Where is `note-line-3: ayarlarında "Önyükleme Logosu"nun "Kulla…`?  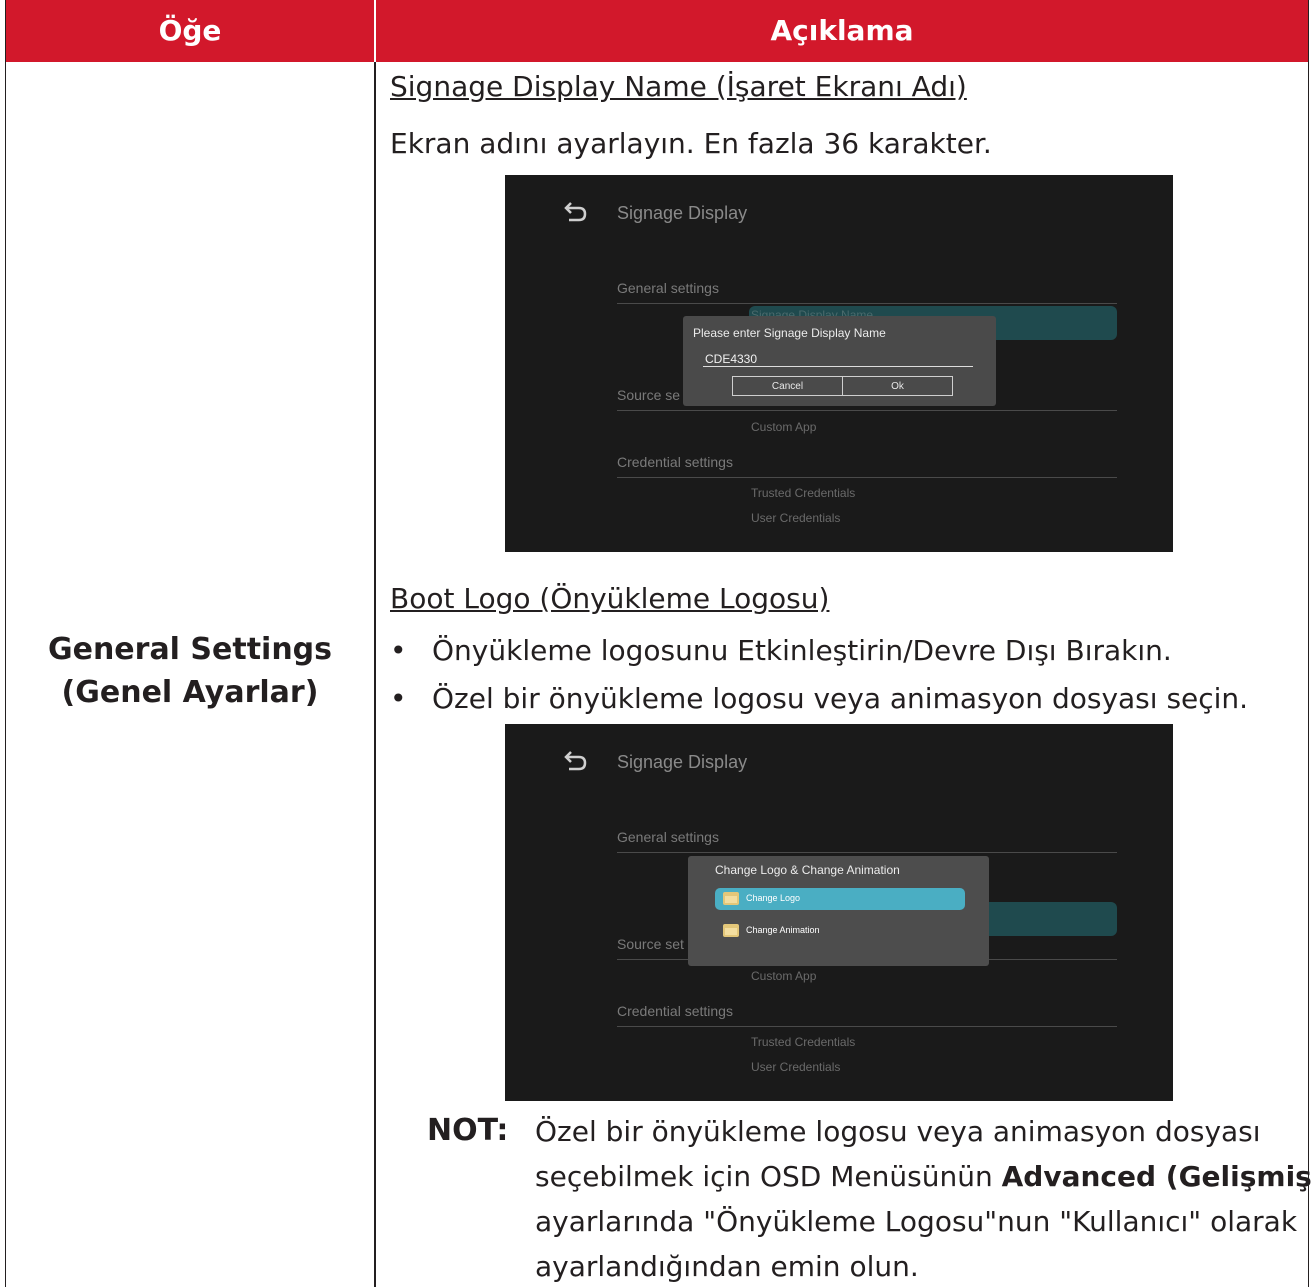 note-line-3: ayarlarında "Önyükleme Logosu"nun "Kulla… is located at coordinates (916, 1221).